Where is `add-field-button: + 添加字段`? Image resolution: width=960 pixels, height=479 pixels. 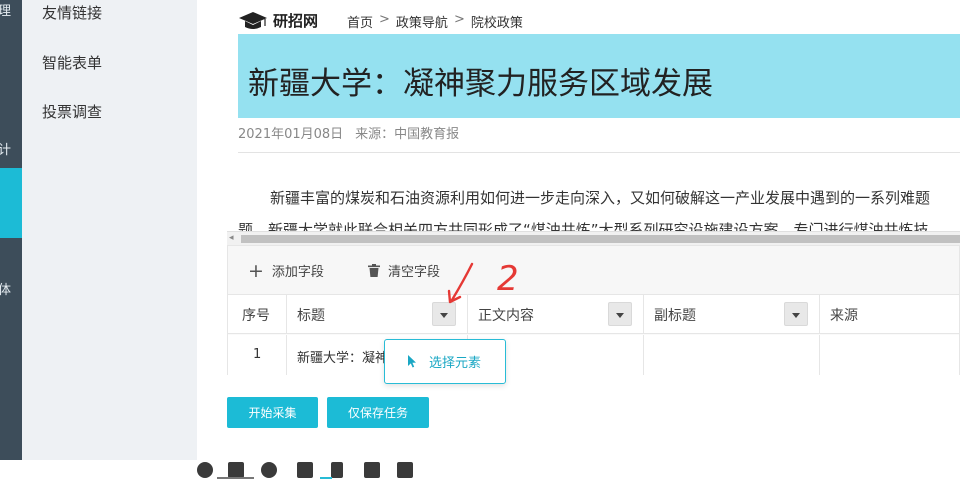
add-field-button: + 添加字段 is located at coordinates (286, 270).